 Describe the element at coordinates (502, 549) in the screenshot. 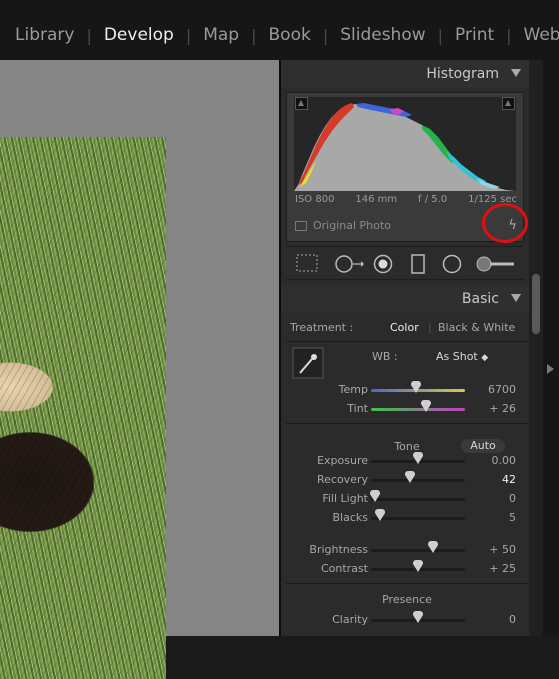

I see `slider-value: + 50` at that location.